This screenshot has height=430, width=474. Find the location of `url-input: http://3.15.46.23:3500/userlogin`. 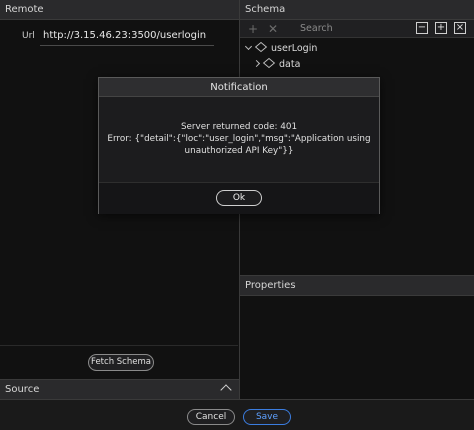

url-input: http://3.15.46.23:3500/userlogin is located at coordinates (127, 37).